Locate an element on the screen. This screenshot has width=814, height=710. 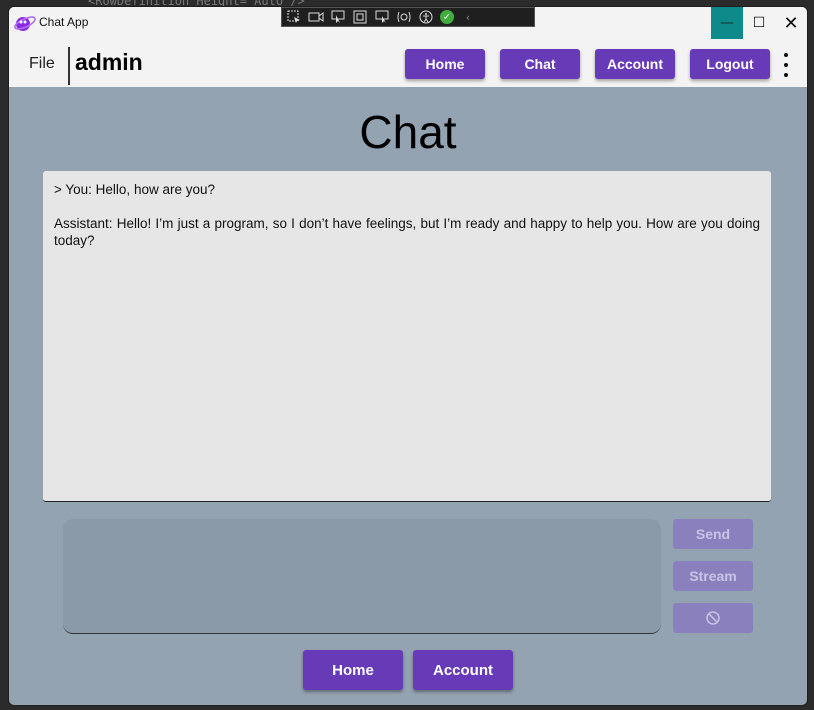
maximize-button: ☐ is located at coordinates (759, 23).